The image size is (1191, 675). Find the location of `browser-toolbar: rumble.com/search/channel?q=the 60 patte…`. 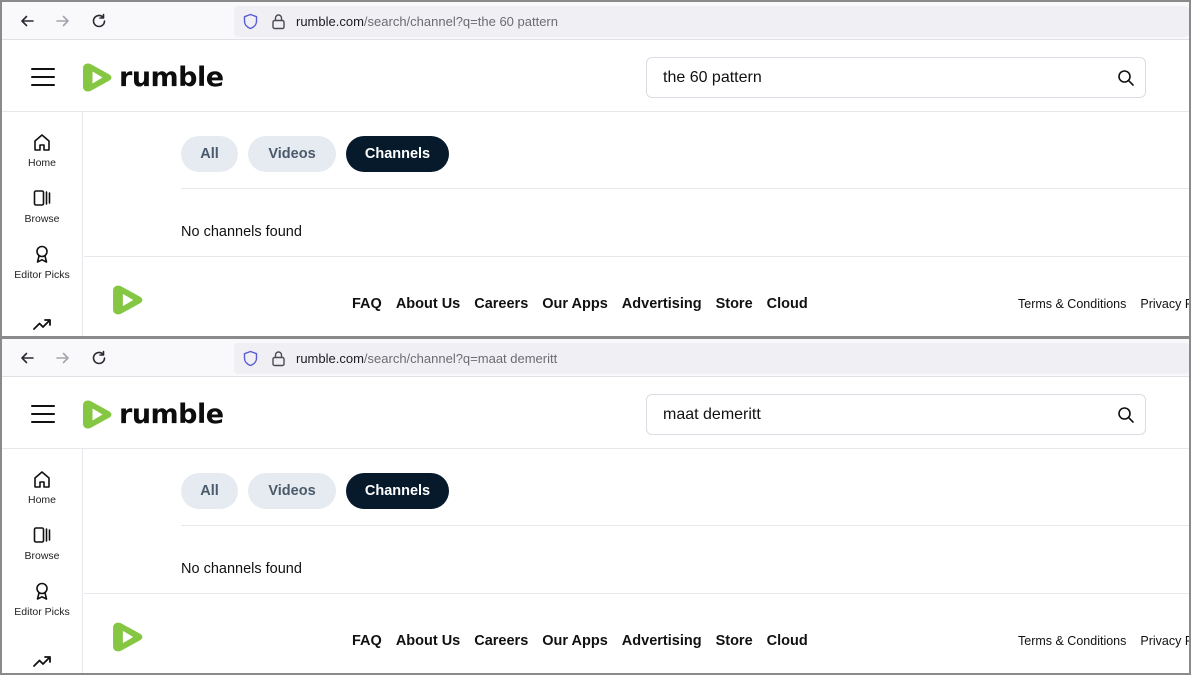

browser-toolbar: rumble.com/search/channel?q=the 60 patte… is located at coordinates (595, 21).